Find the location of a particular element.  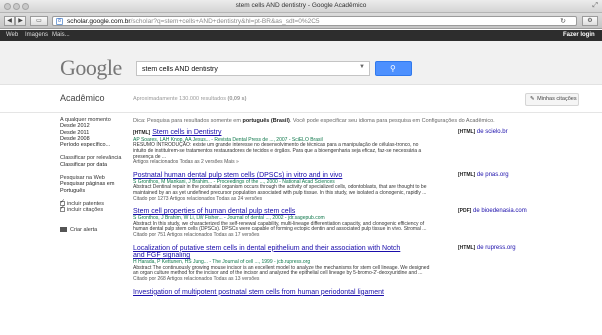

action-button: ⚙ is located at coordinates (590, 21).